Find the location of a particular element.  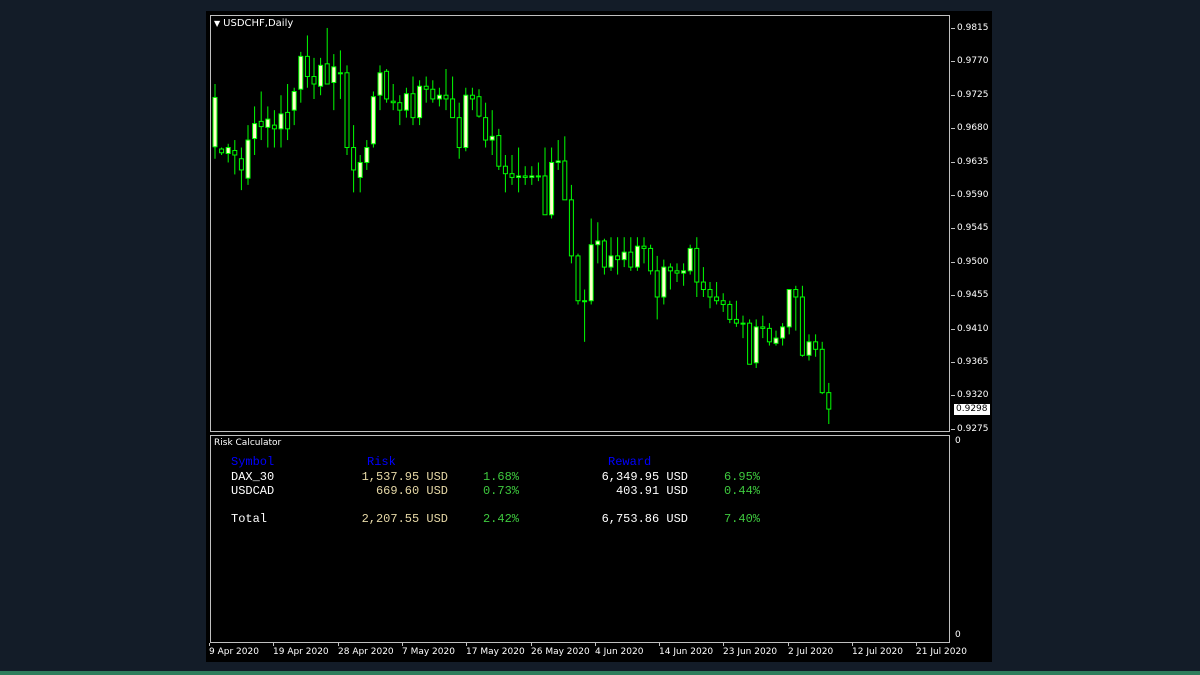

triangle-down-icon: ▼ is located at coordinates (217, 23).